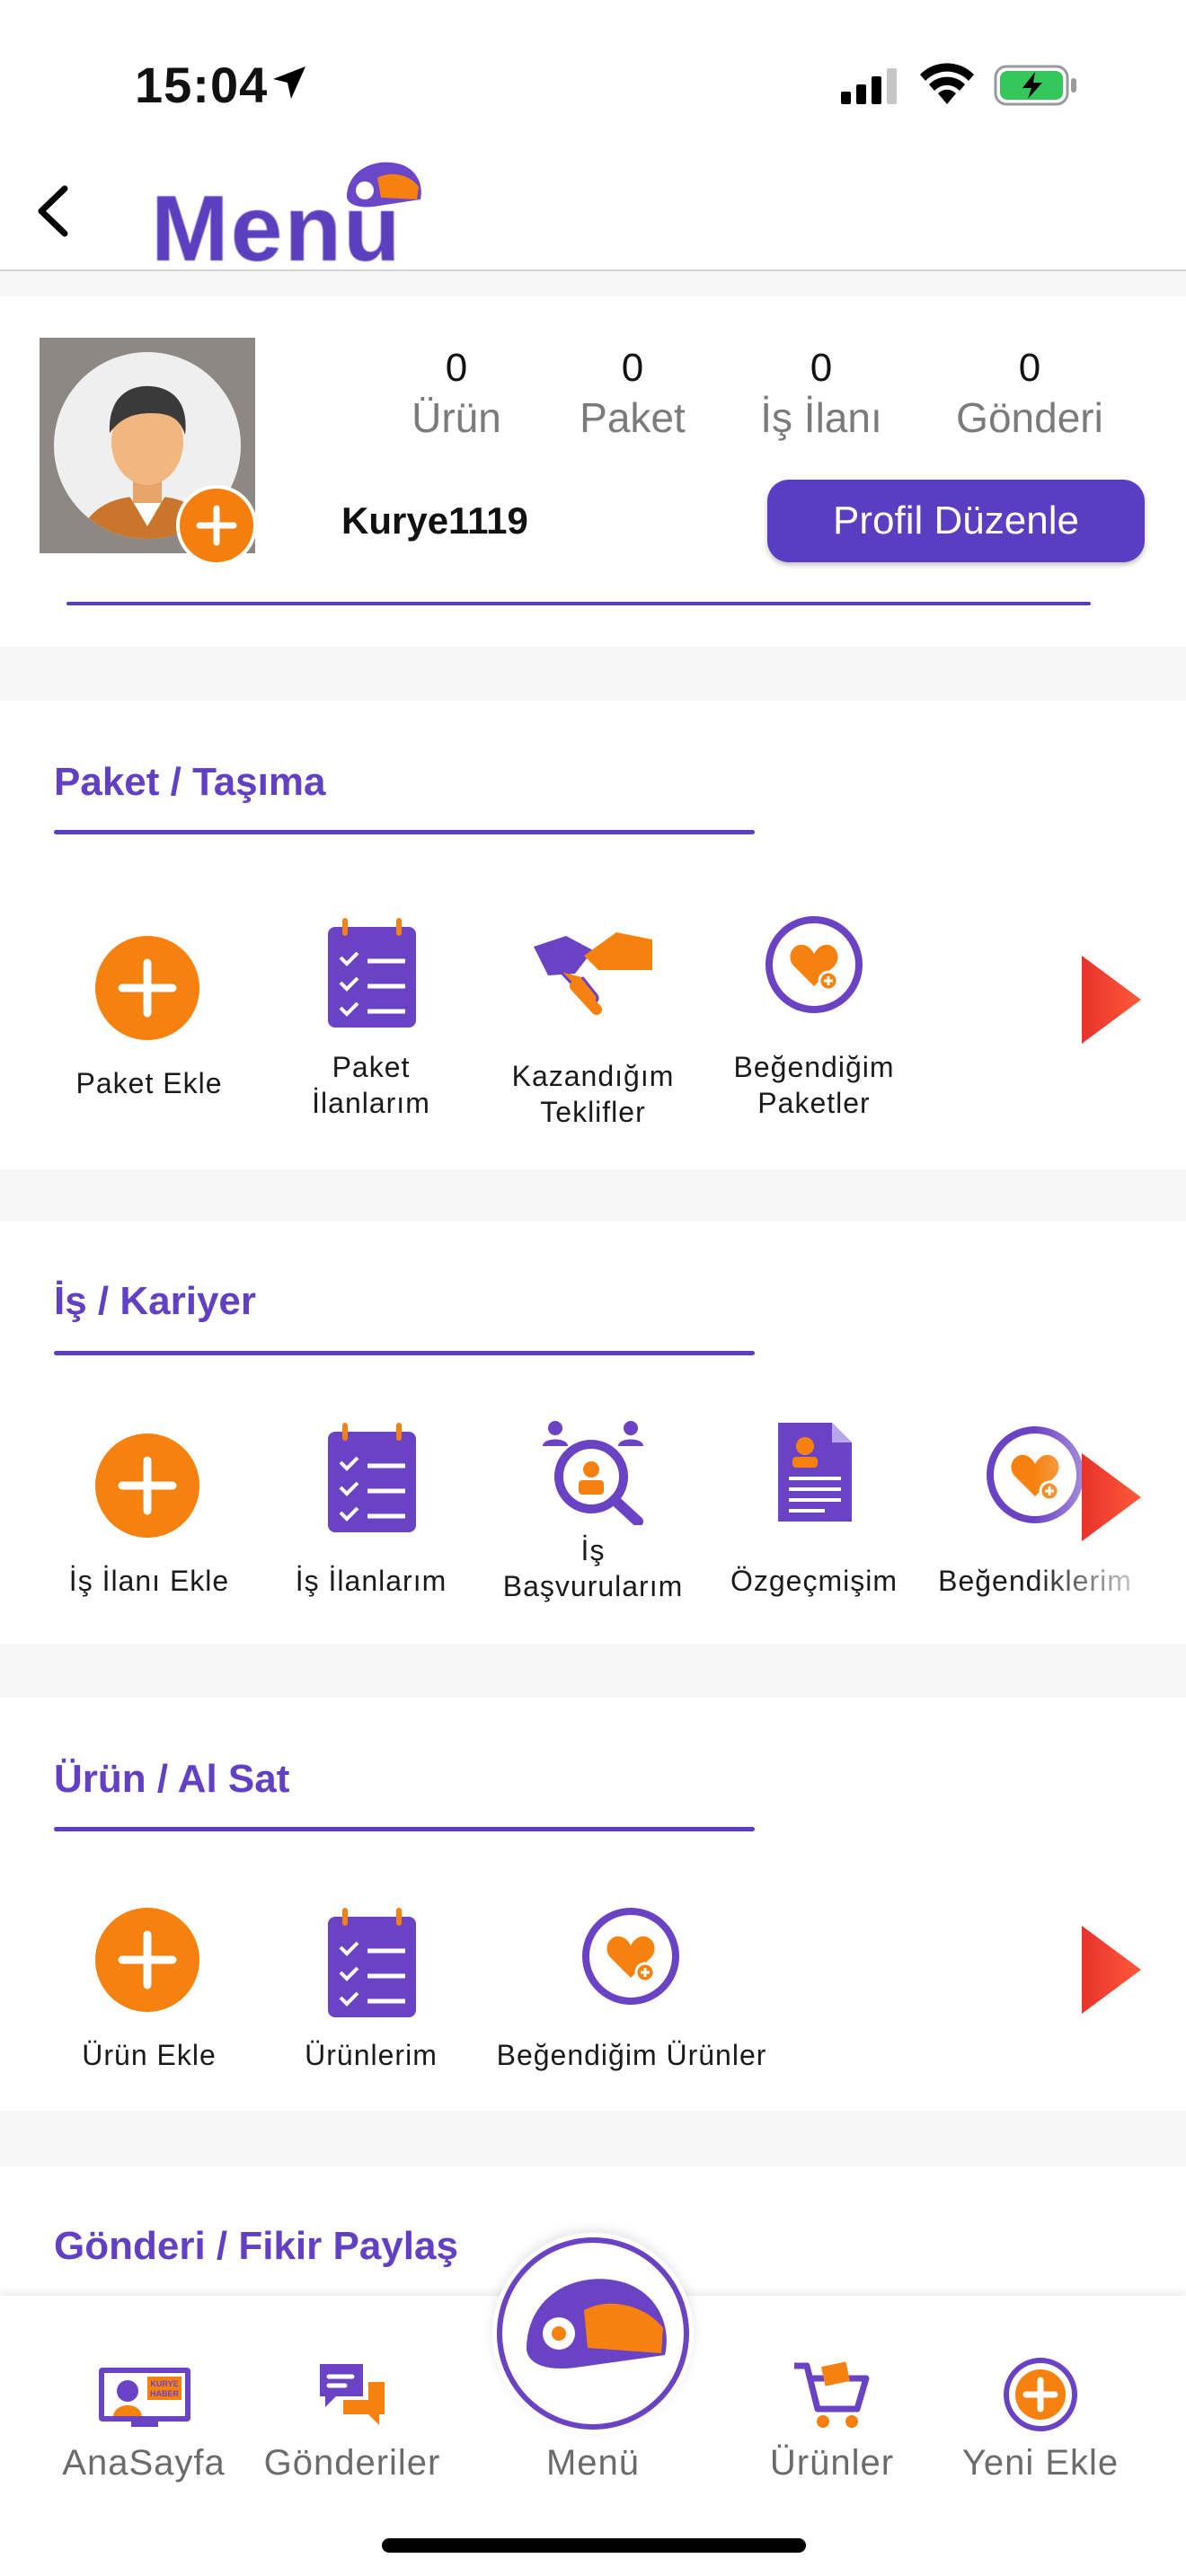  I want to click on helmet-logo-icon, so click(384, 184).